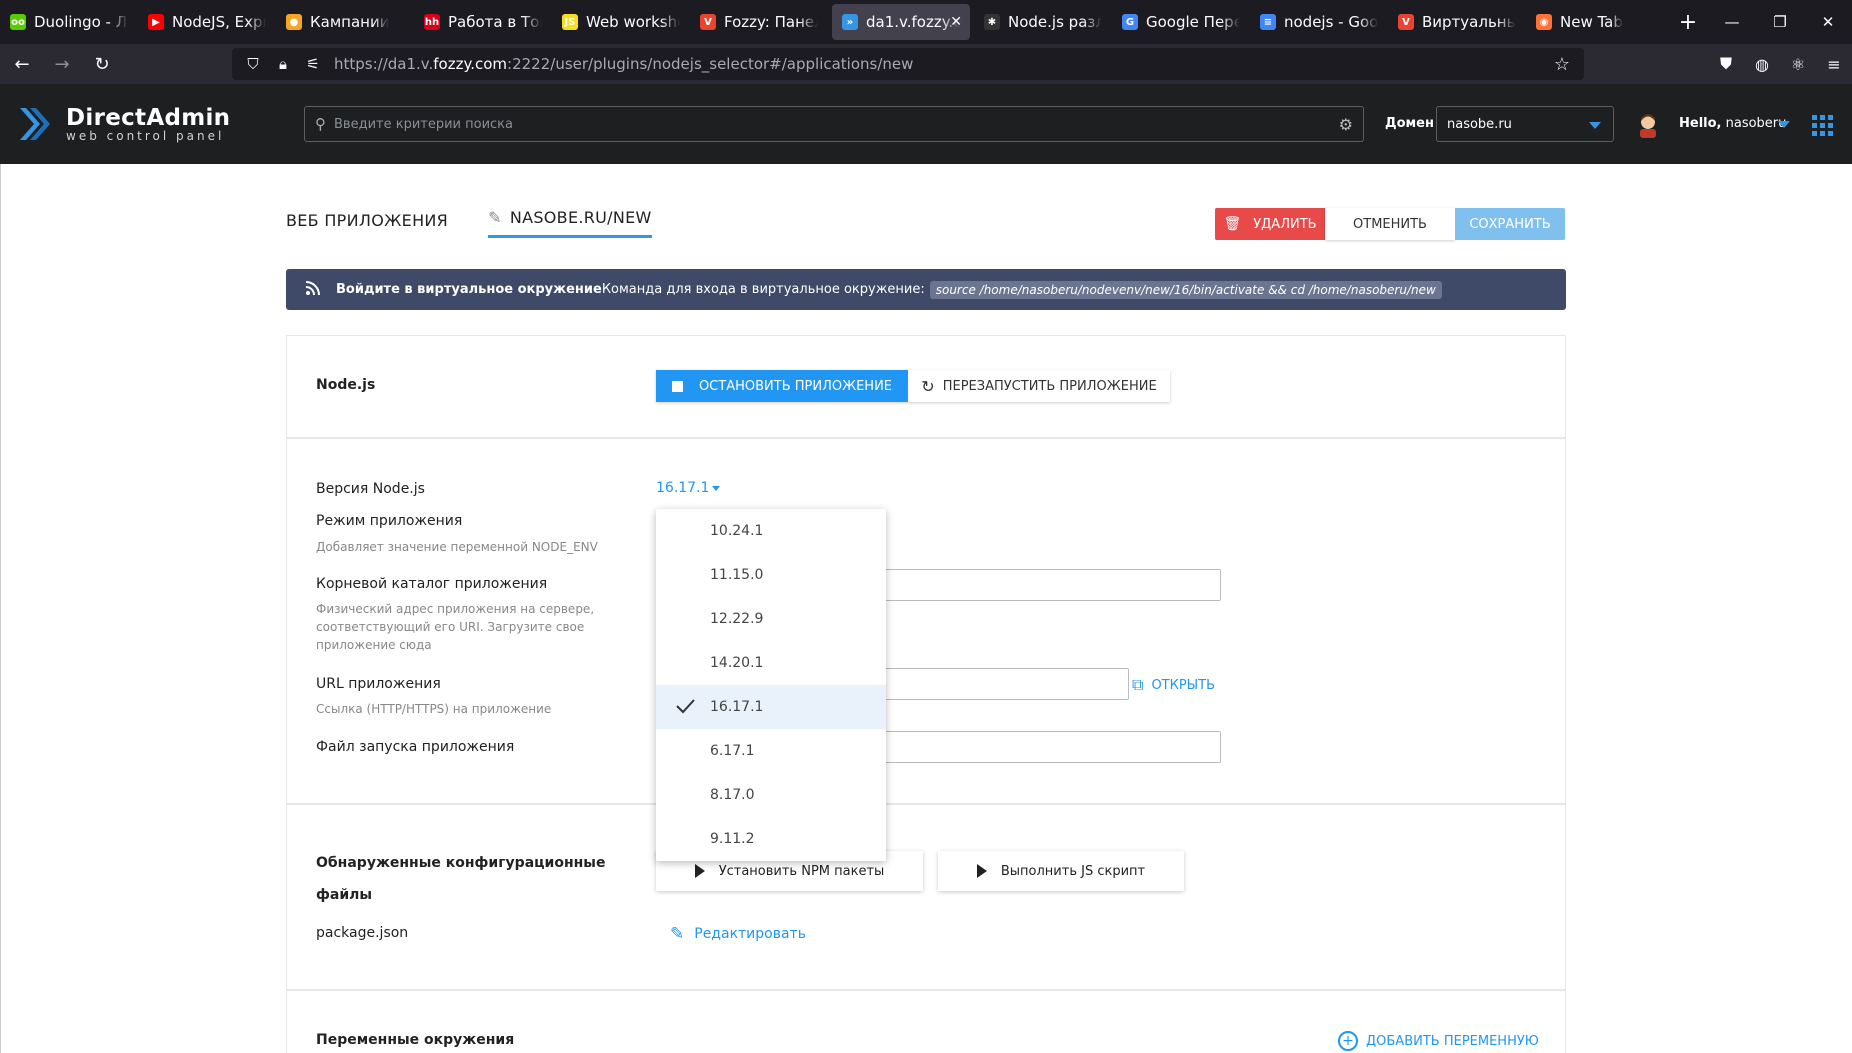  What do you see at coordinates (771, 839) in the screenshot?
I see `version-option: 9.11.2` at bounding box center [771, 839].